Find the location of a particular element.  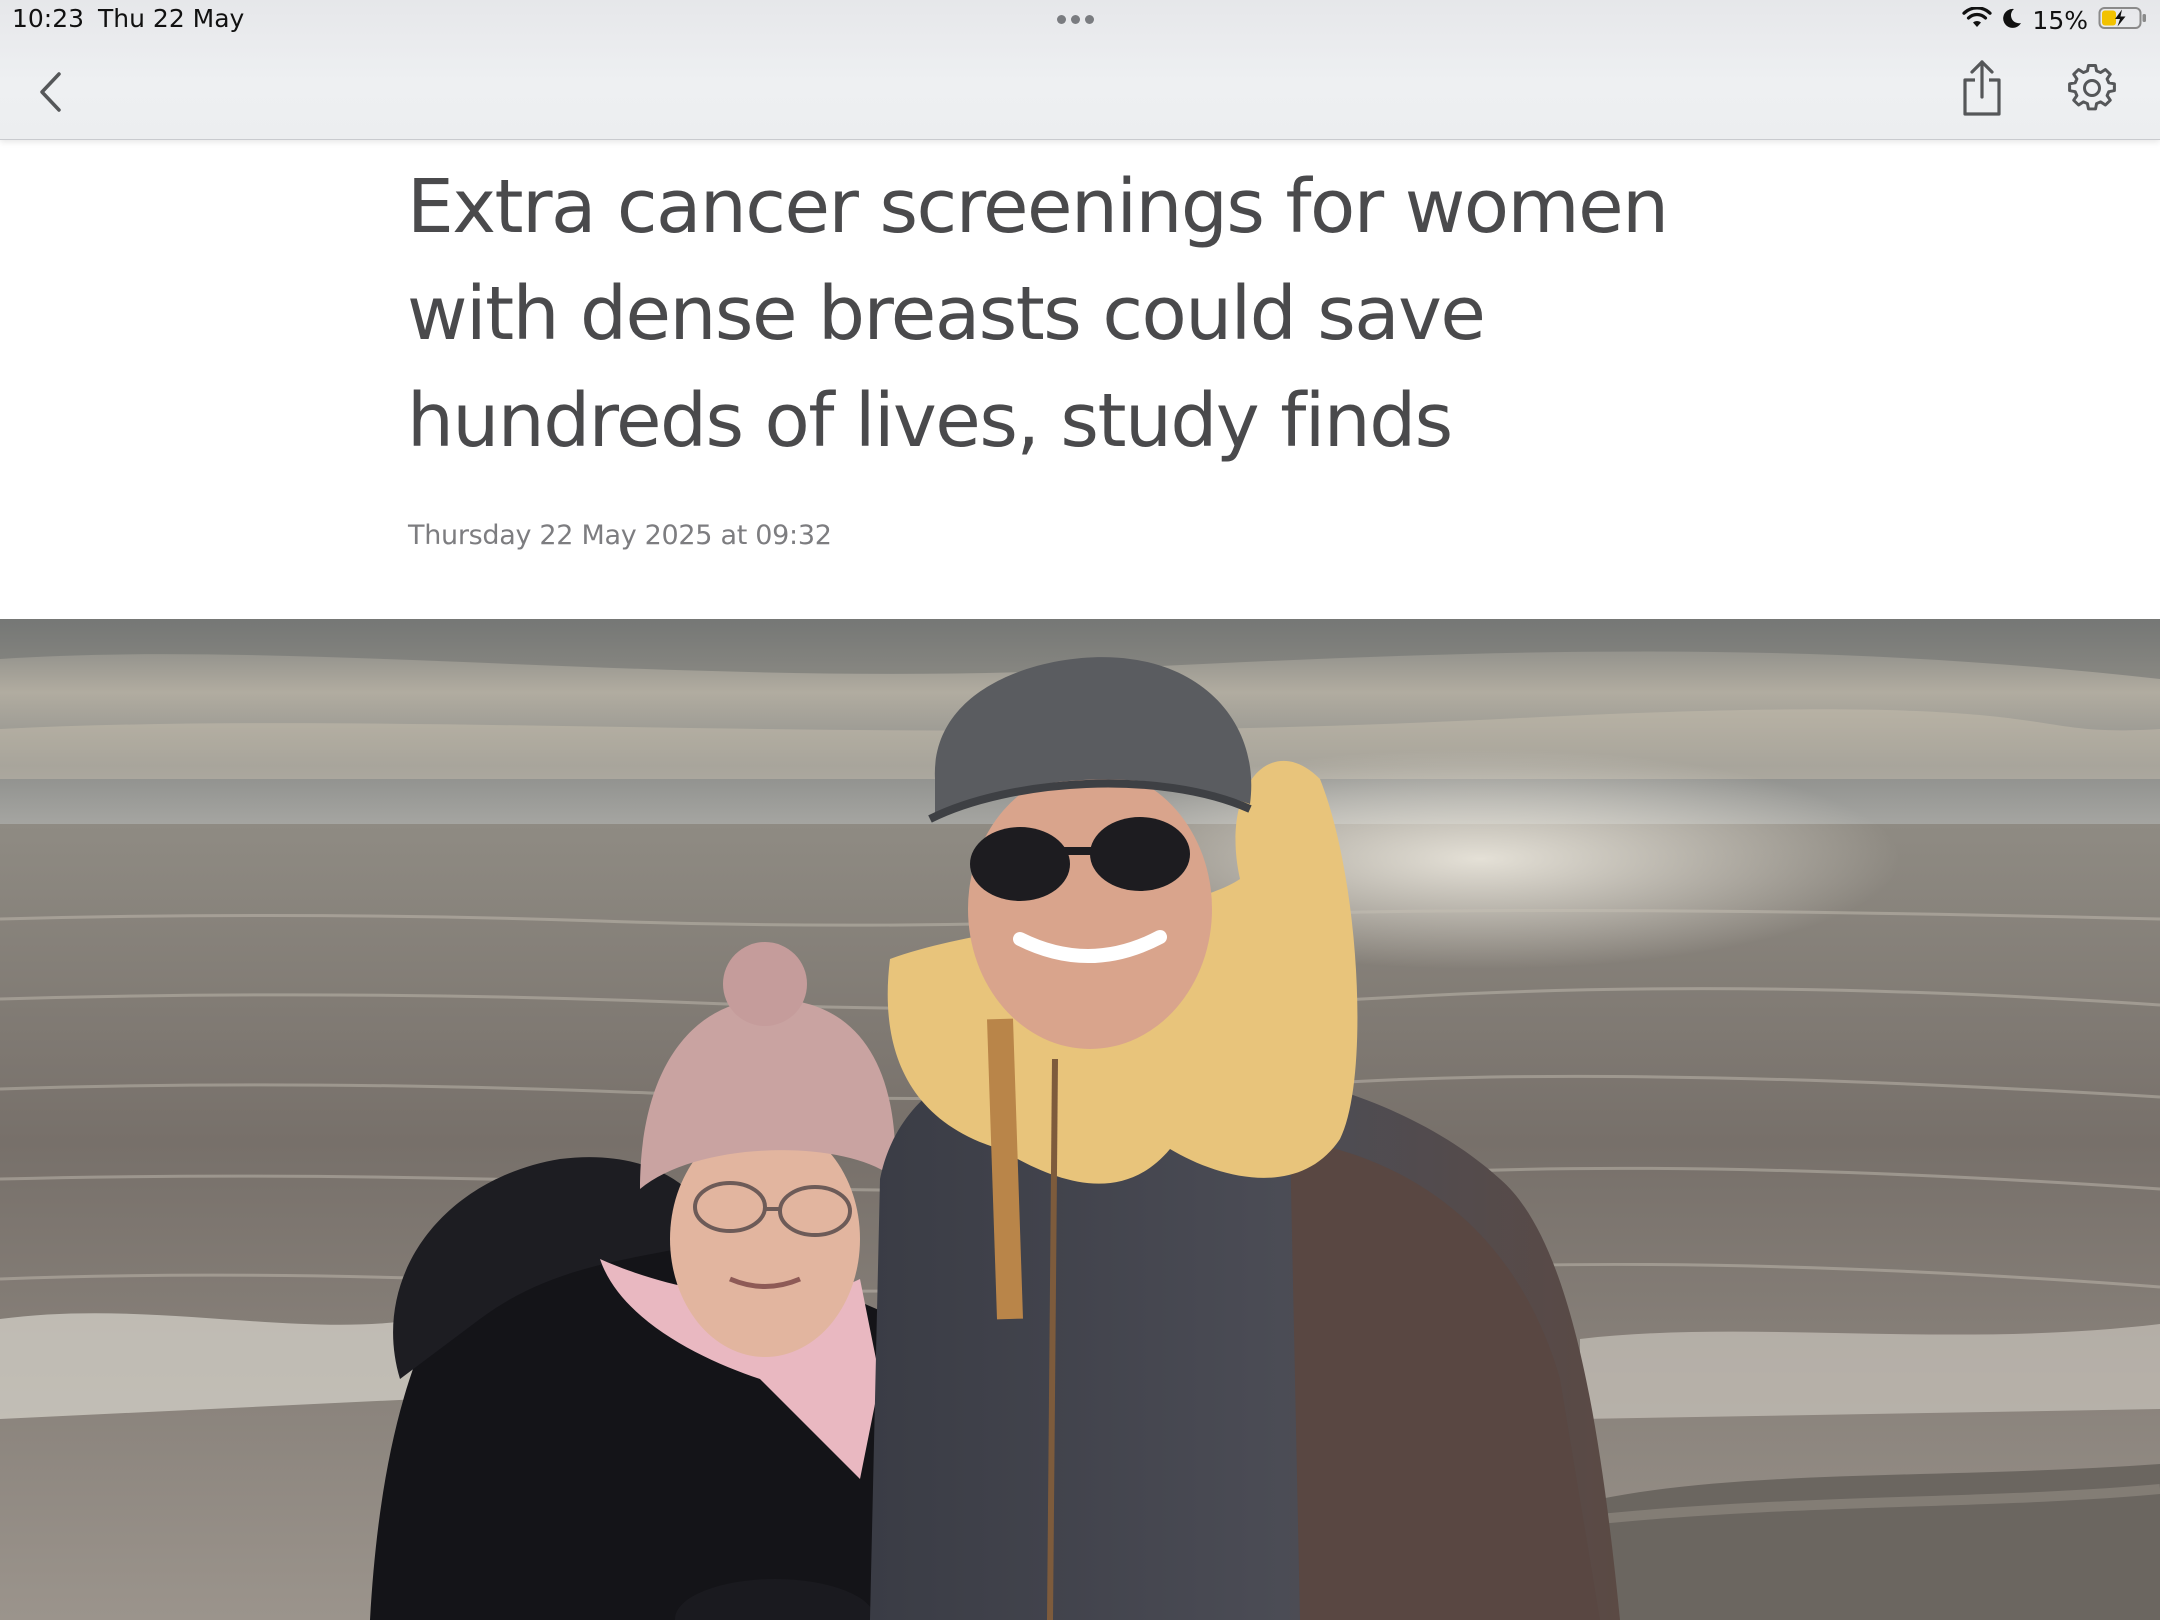

moon-icon is located at coordinates (2012, 20).